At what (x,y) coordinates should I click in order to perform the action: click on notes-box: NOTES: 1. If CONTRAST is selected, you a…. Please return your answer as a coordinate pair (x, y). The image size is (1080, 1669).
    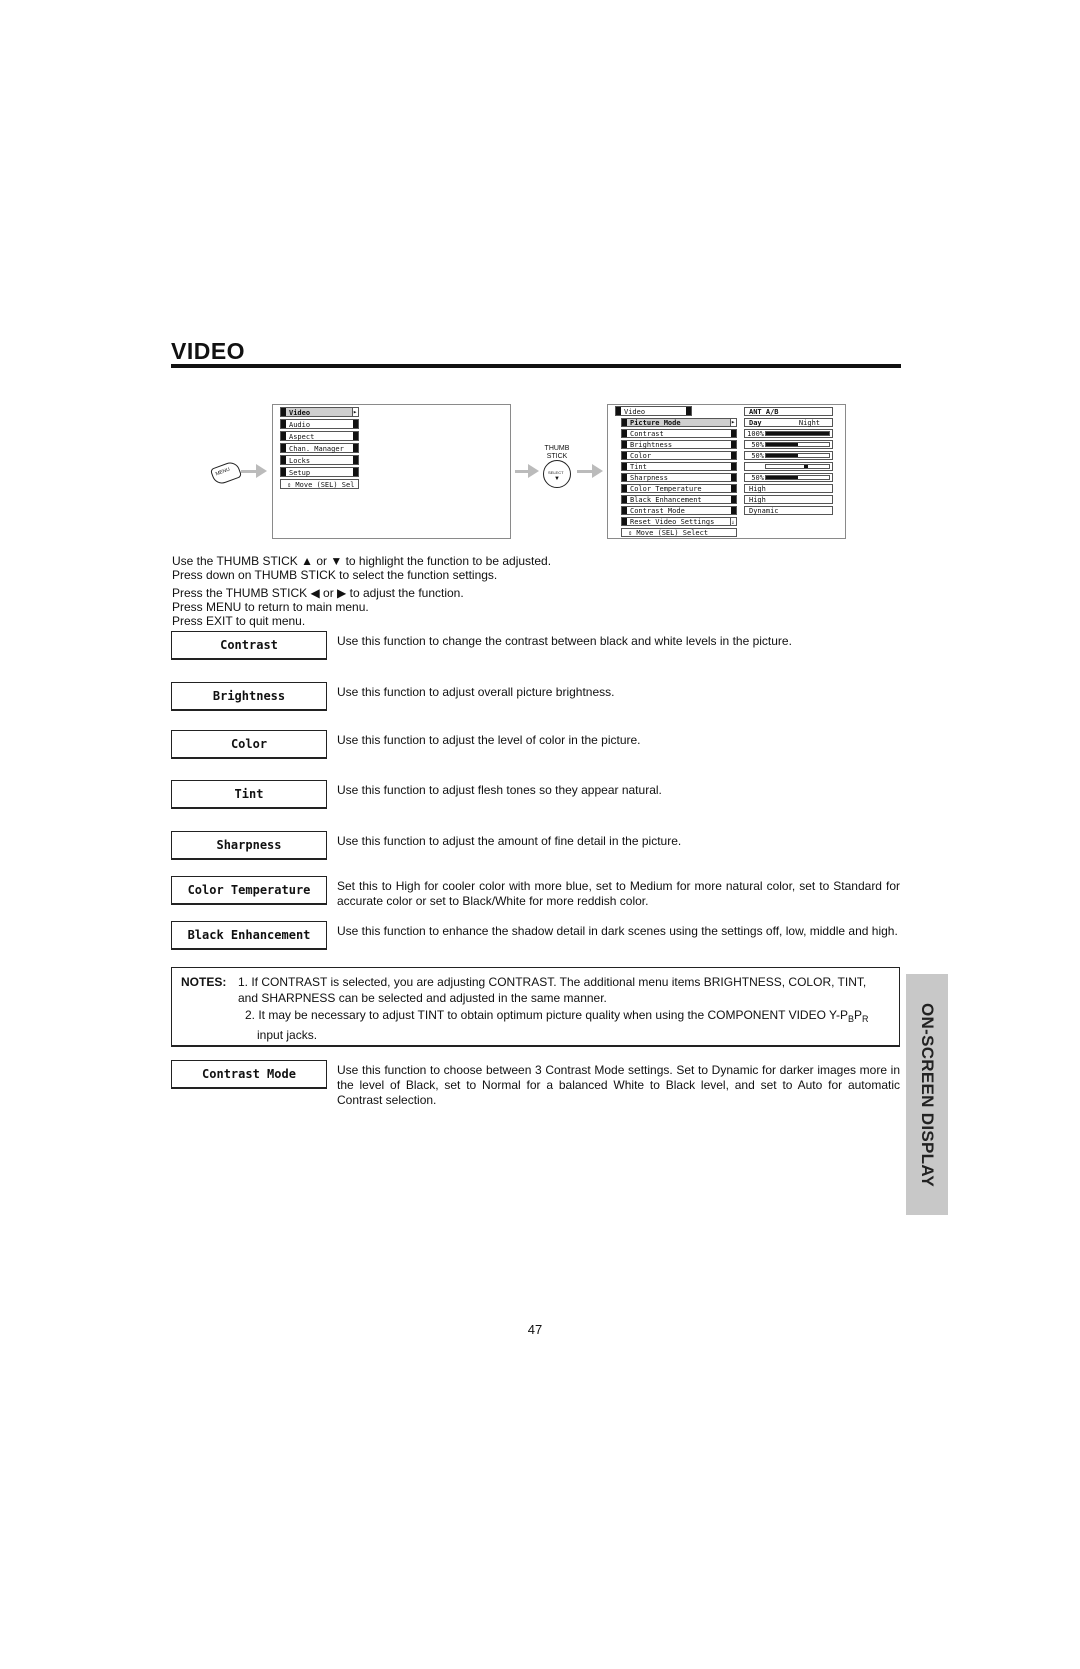
    Looking at the image, I should click on (535, 1007).